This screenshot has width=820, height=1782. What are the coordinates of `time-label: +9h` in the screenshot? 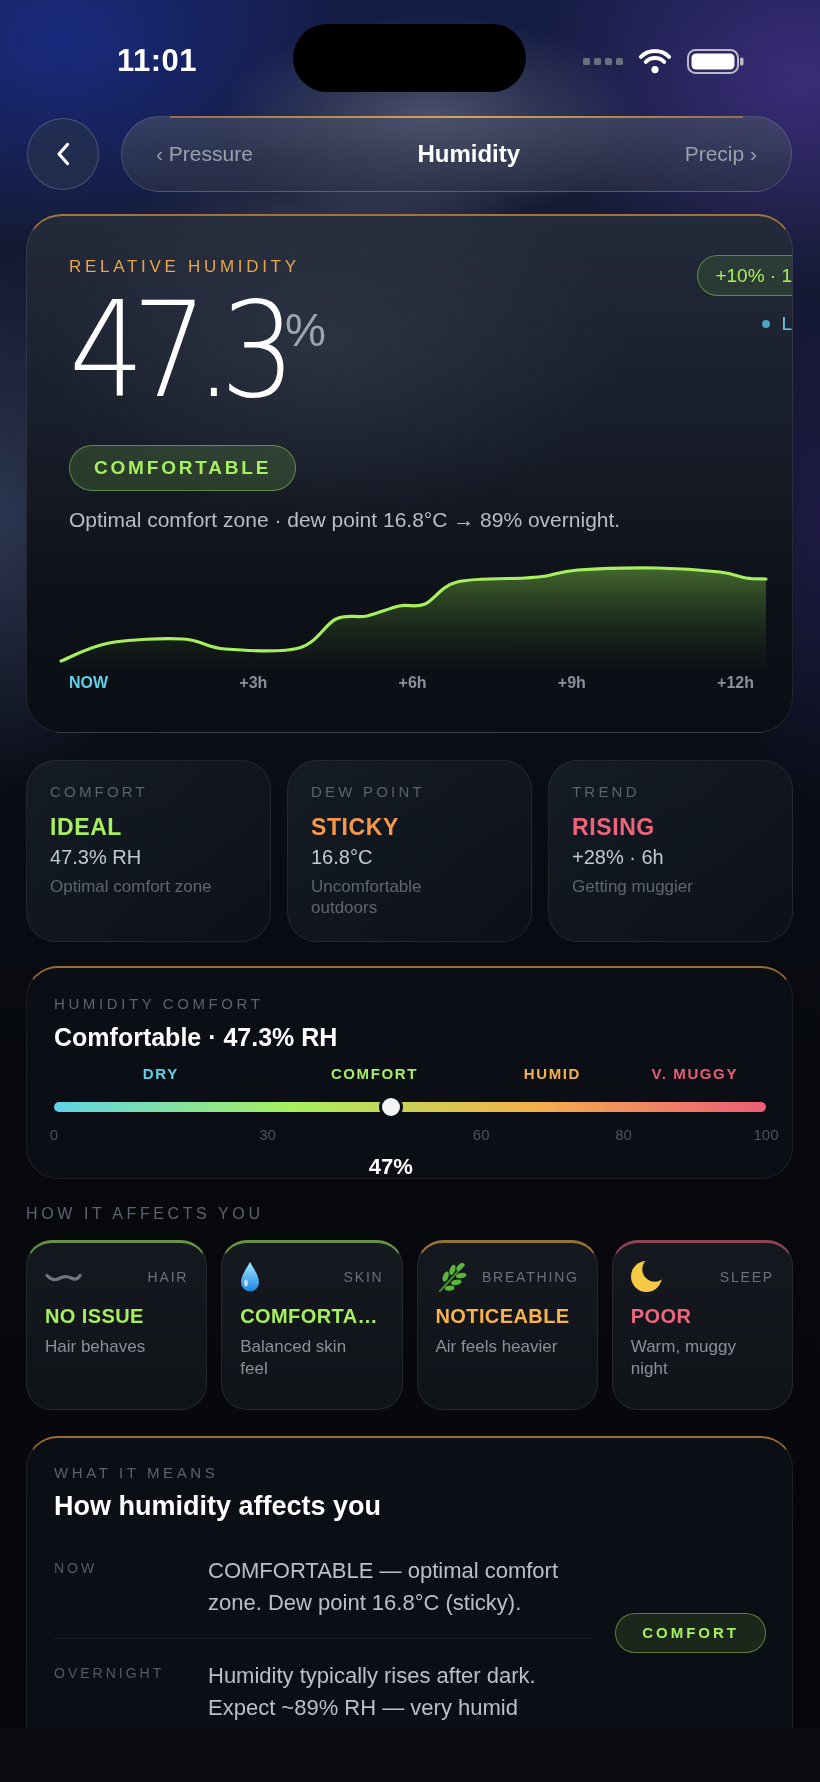 It's located at (571, 683).